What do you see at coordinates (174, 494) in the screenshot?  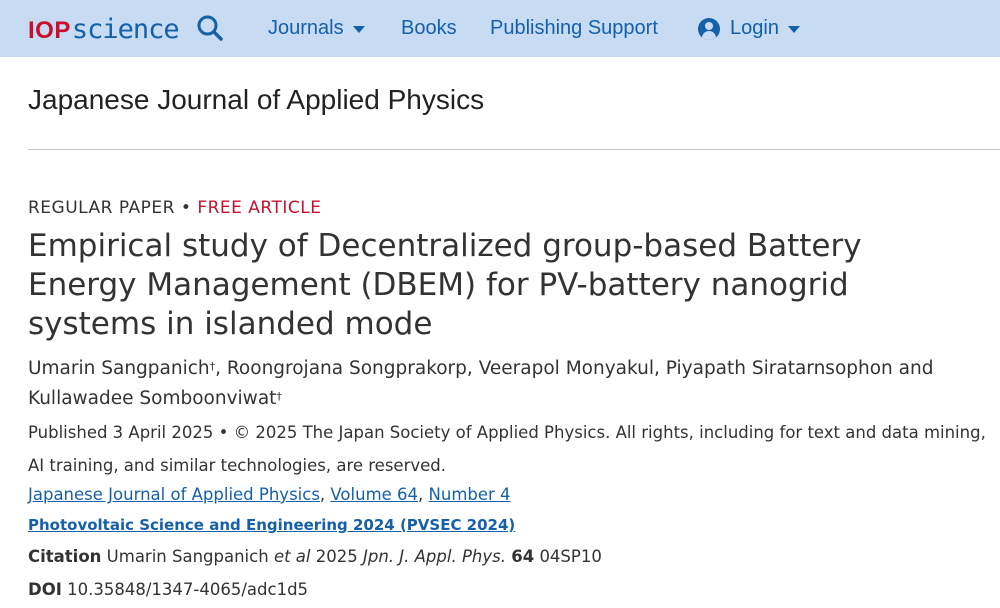 I see `journal-link: Japanese Journal of Applied Physics` at bounding box center [174, 494].